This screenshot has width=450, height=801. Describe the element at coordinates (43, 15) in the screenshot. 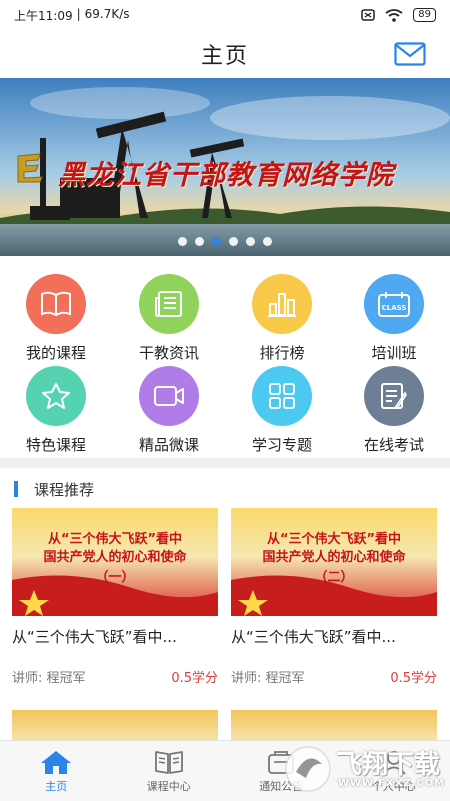

I see `status-time: 上午11:09` at that location.